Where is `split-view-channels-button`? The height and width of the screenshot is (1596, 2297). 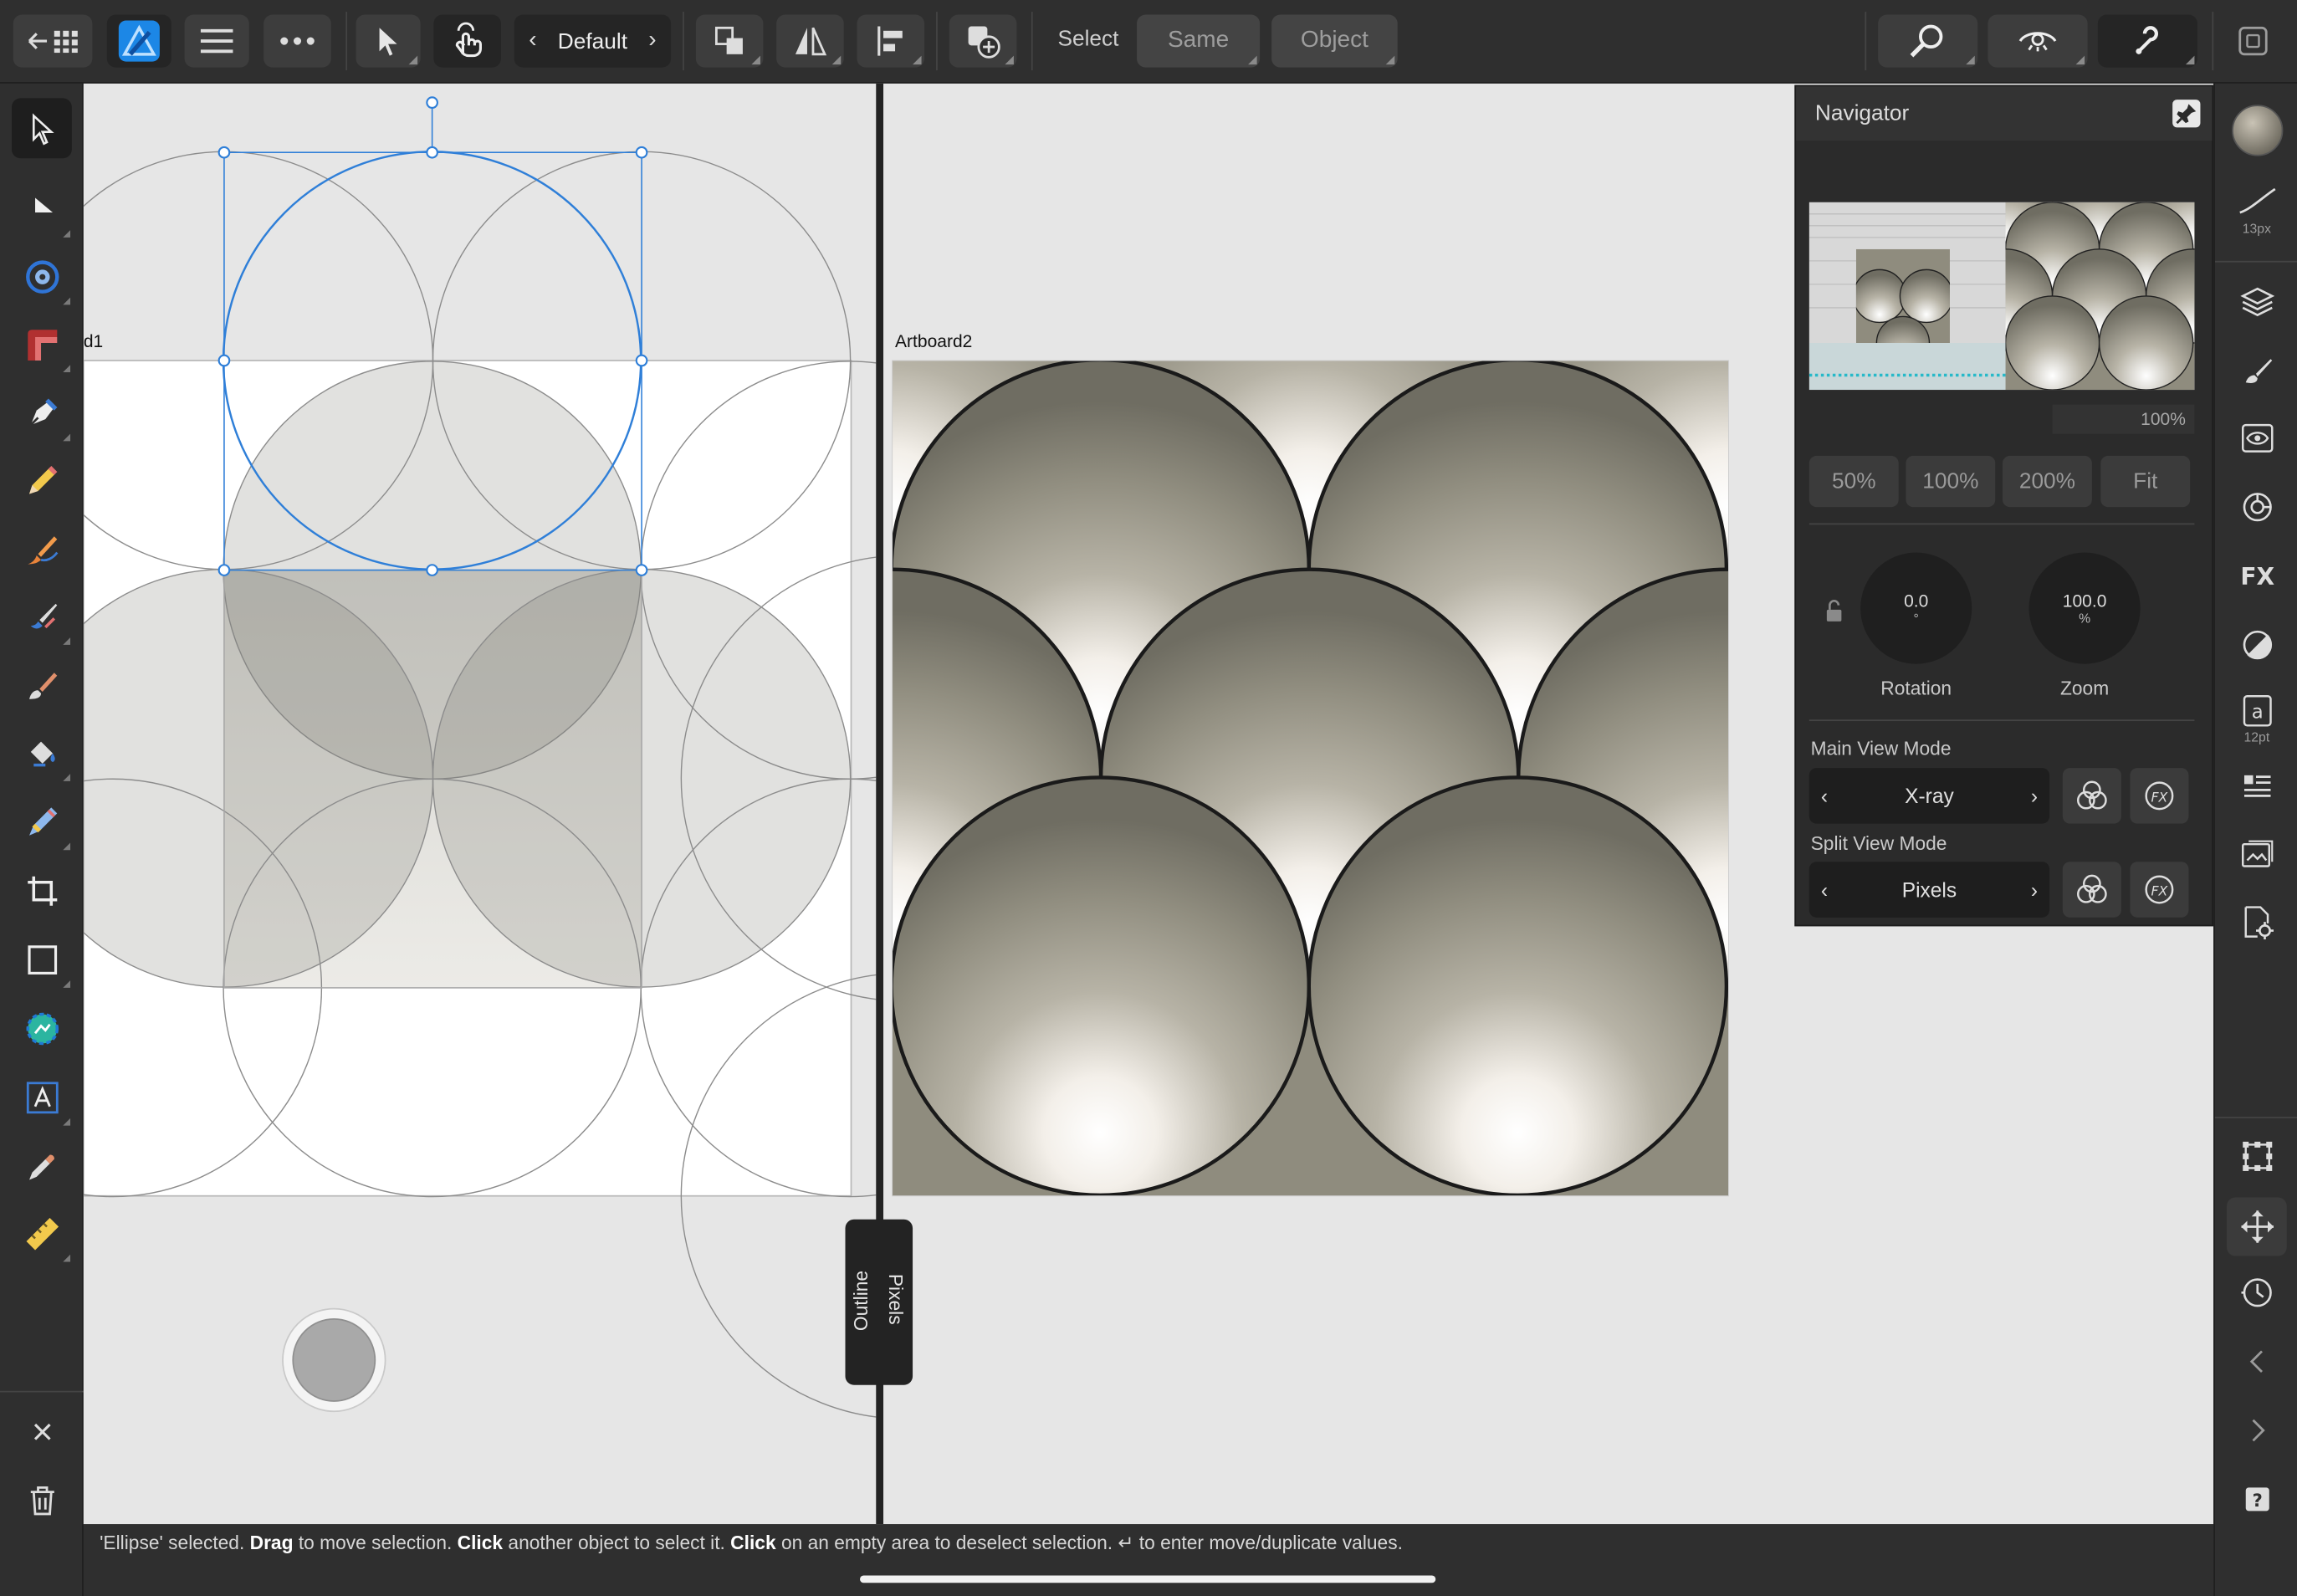 split-view-channels-button is located at coordinates (2091, 890).